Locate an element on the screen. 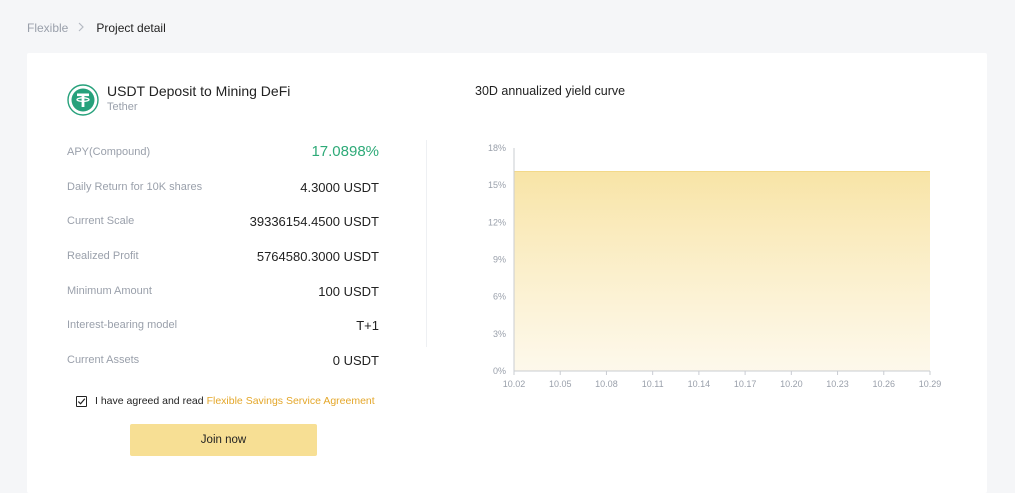 This screenshot has width=1015, height=493. detail-label: Interest-bearing model is located at coordinates (122, 325).